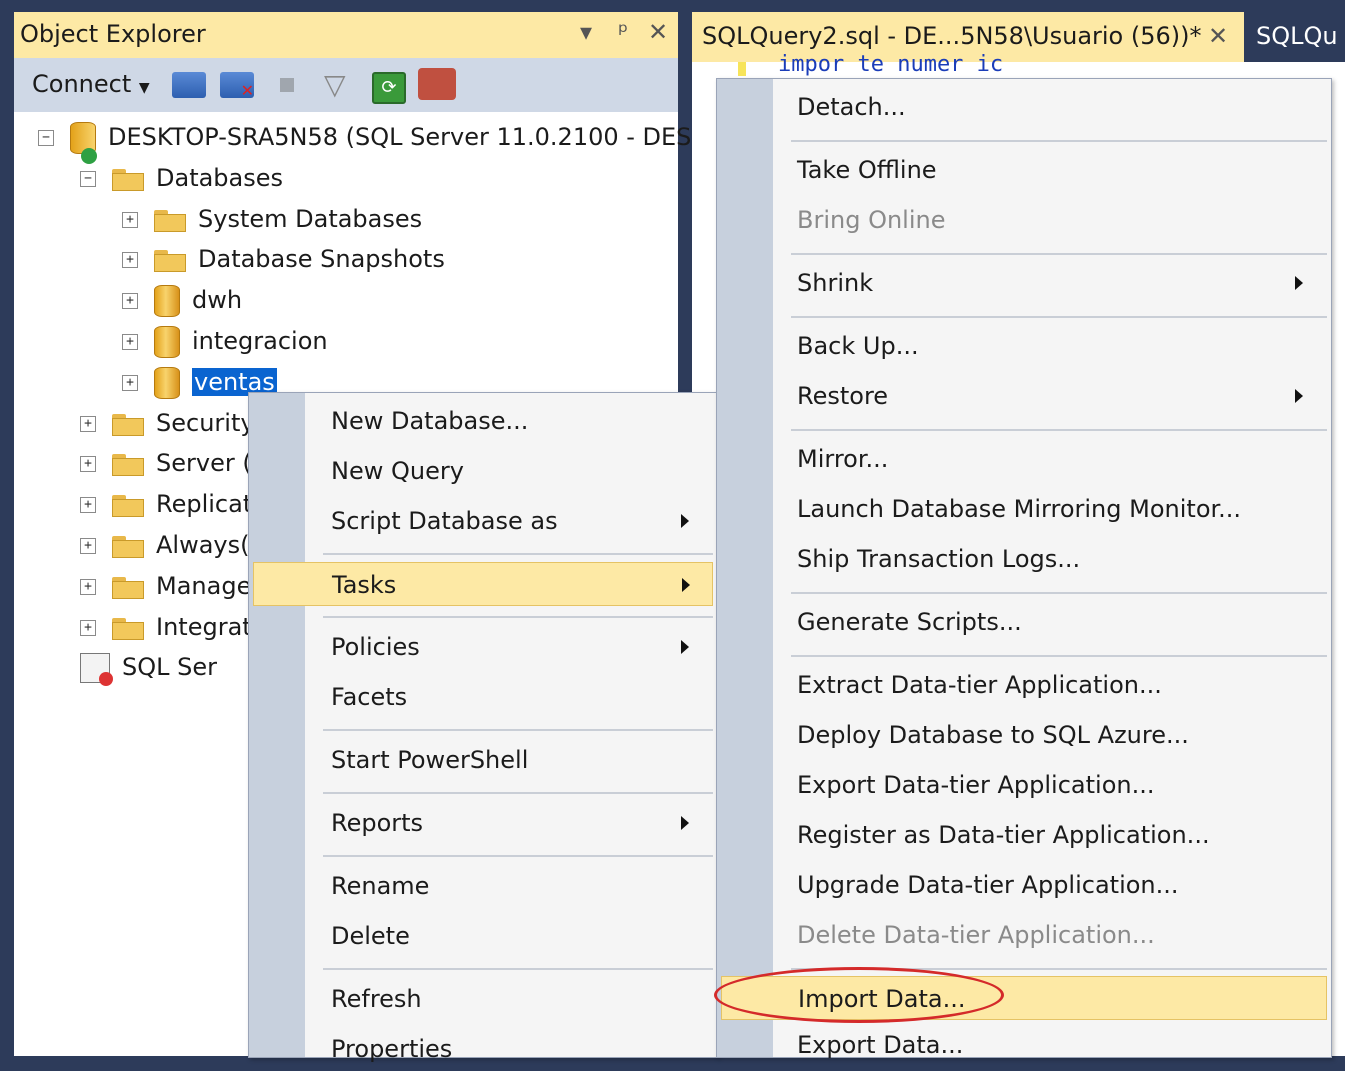 This screenshot has width=1345, height=1071. I want to click on annotation-circle, so click(859, 995).